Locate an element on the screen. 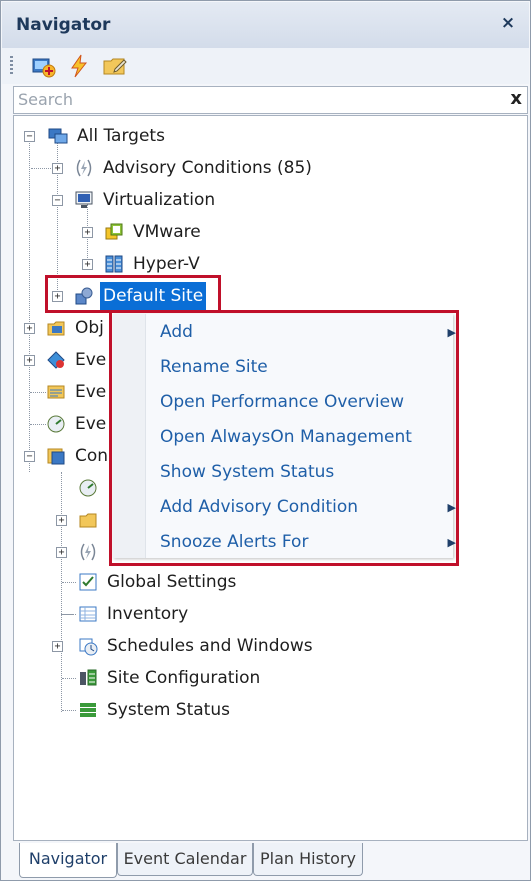 This screenshot has height=881, width=531. bottom-tabs: Navigator Event Calendar Plan History is located at coordinates (269, 861).